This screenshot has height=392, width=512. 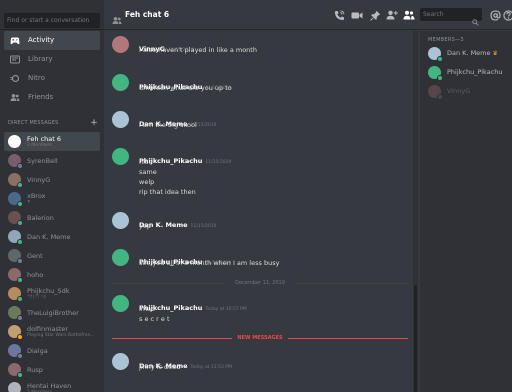 I want to click on date-divider-label: December 11, 2019, so click(x=260, y=283).